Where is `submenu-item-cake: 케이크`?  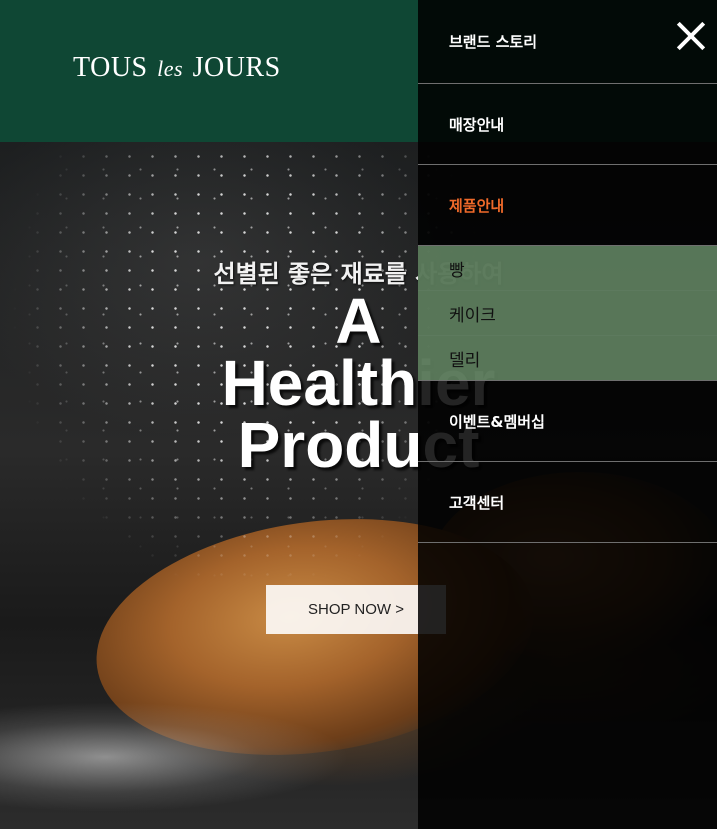
submenu-item-cake: 케이크 is located at coordinates (567, 313).